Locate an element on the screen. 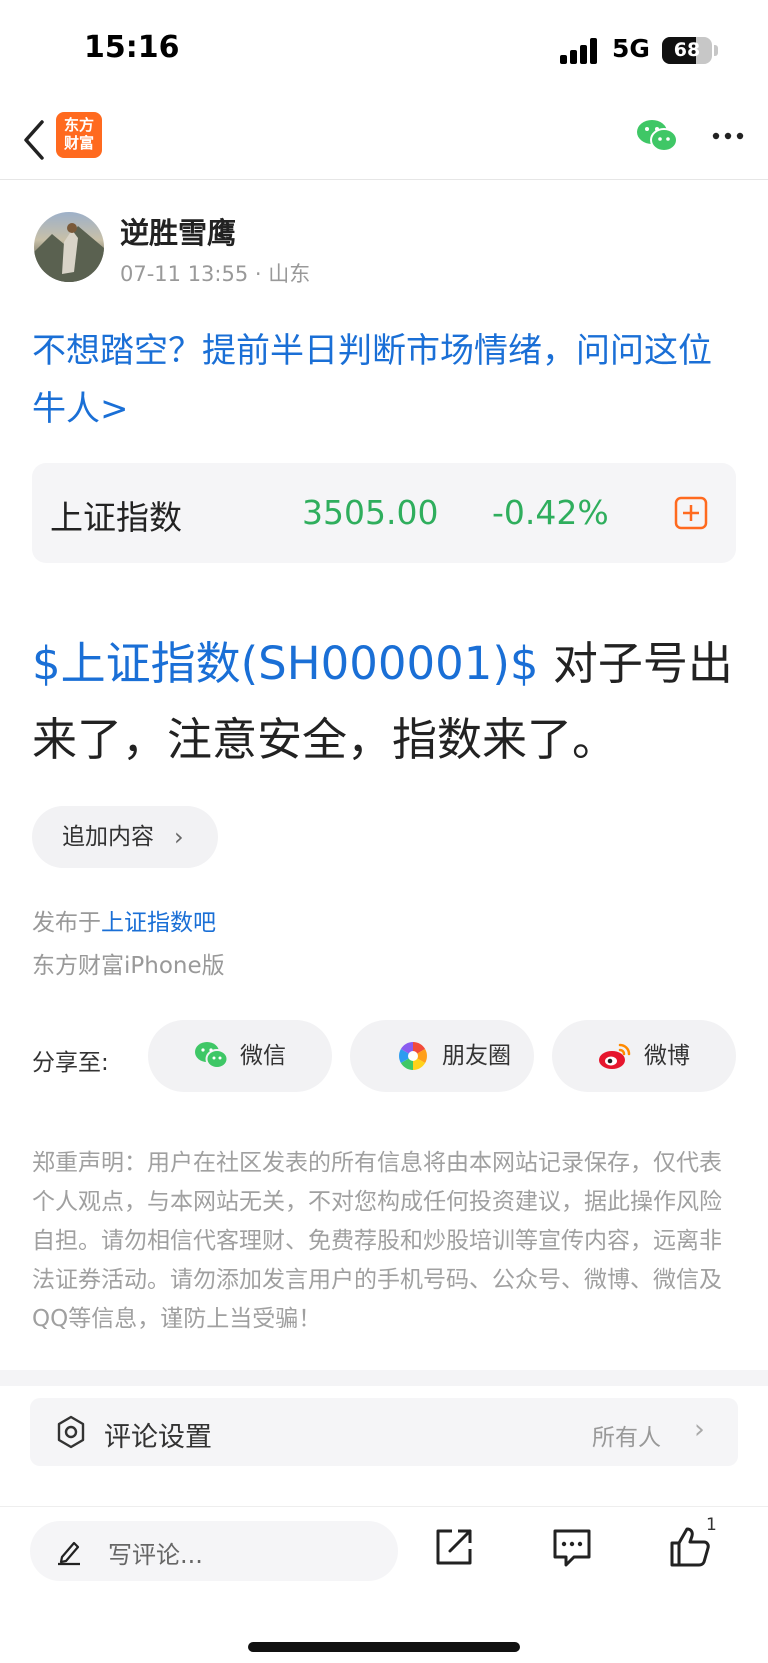 Image resolution: width=768 pixels, height=1663 pixels. comments-button is located at coordinates (572, 1547).